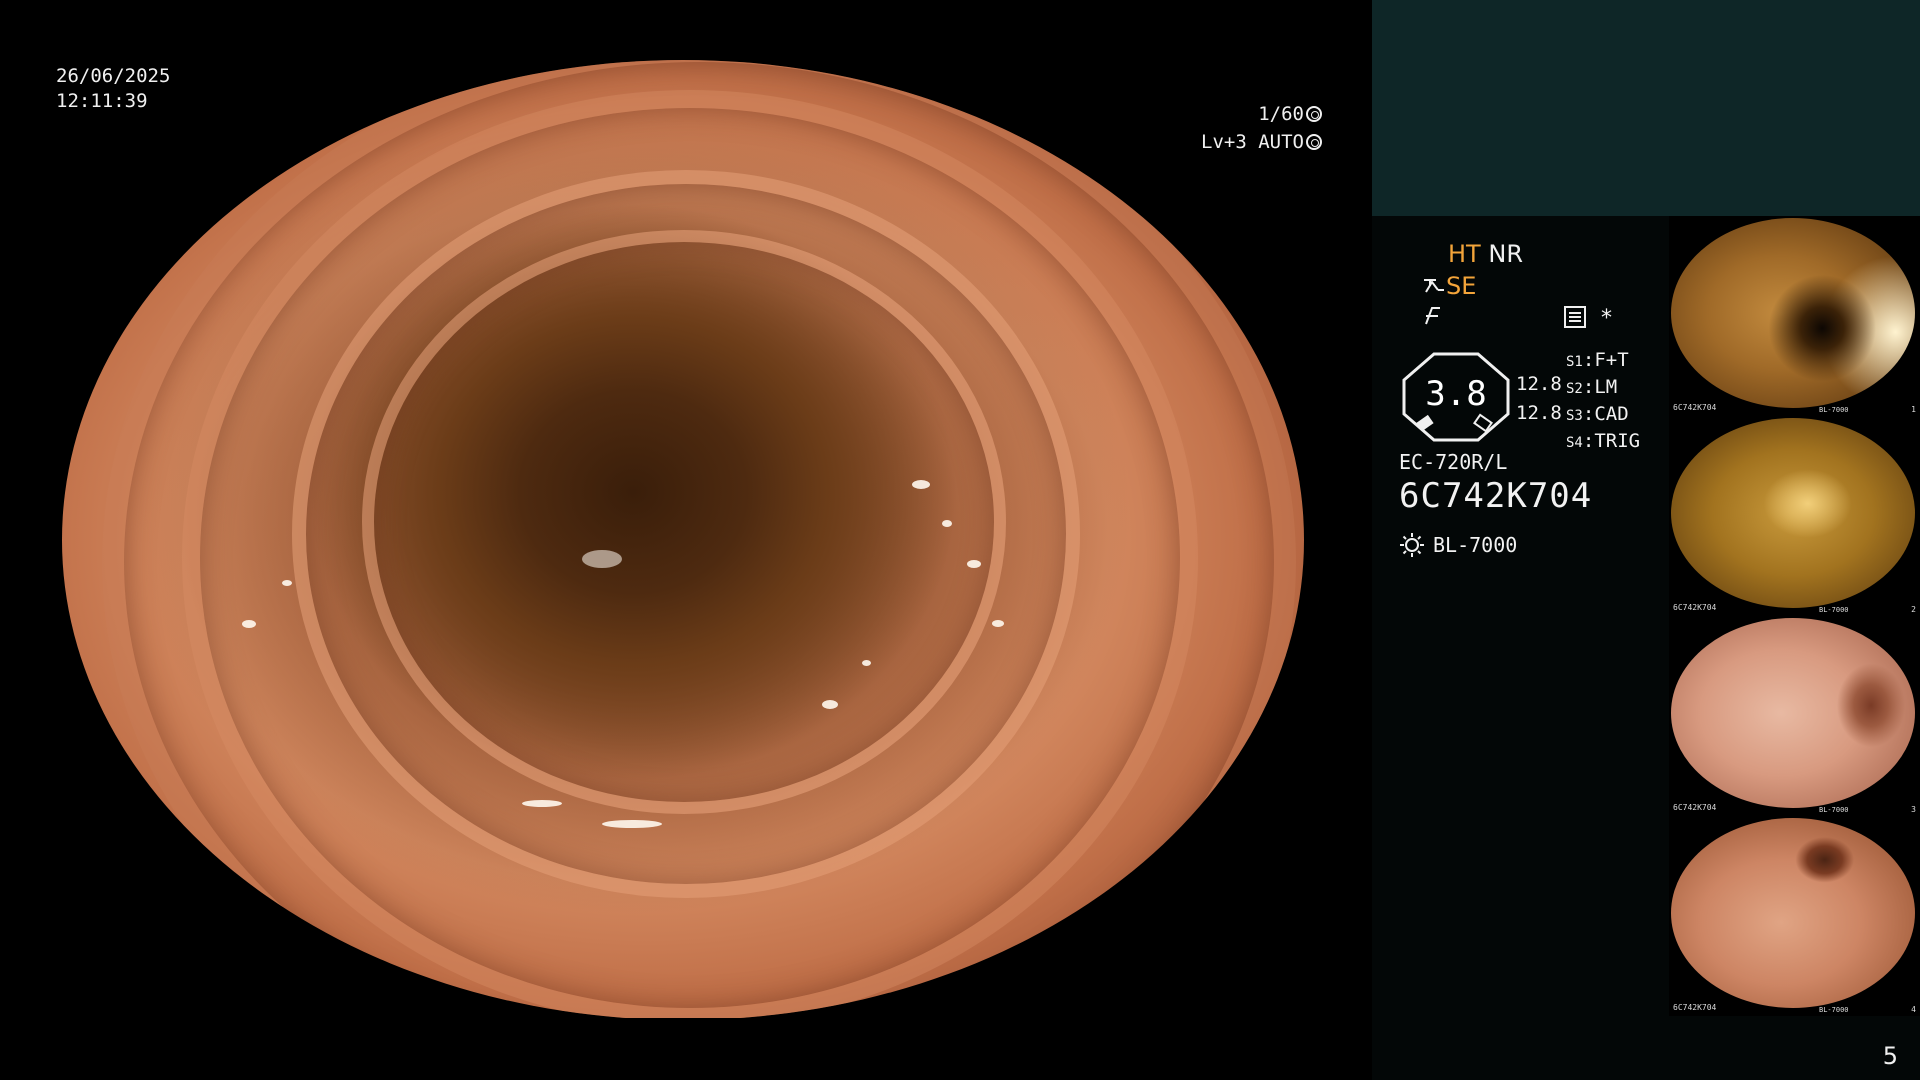 The image size is (1920, 1080). Describe the element at coordinates (1412, 545) in the screenshot. I see `sun-icon` at that location.